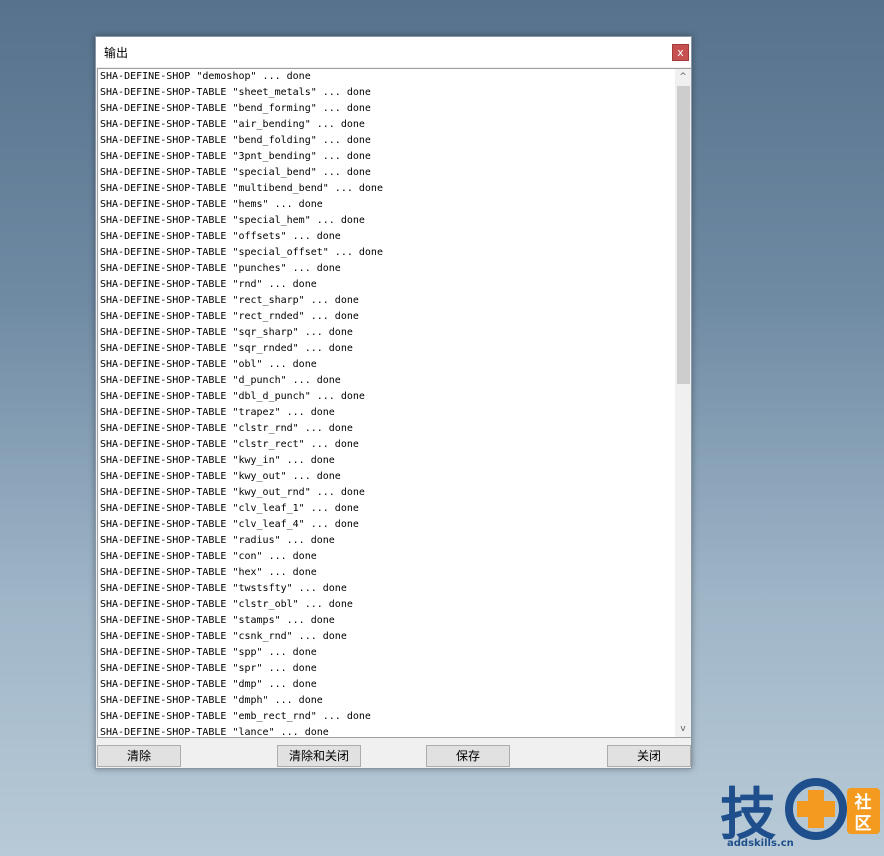 The width and height of the screenshot is (884, 856). Describe the element at coordinates (683, 729) in the screenshot. I see `scroll-down-icon: v` at that location.